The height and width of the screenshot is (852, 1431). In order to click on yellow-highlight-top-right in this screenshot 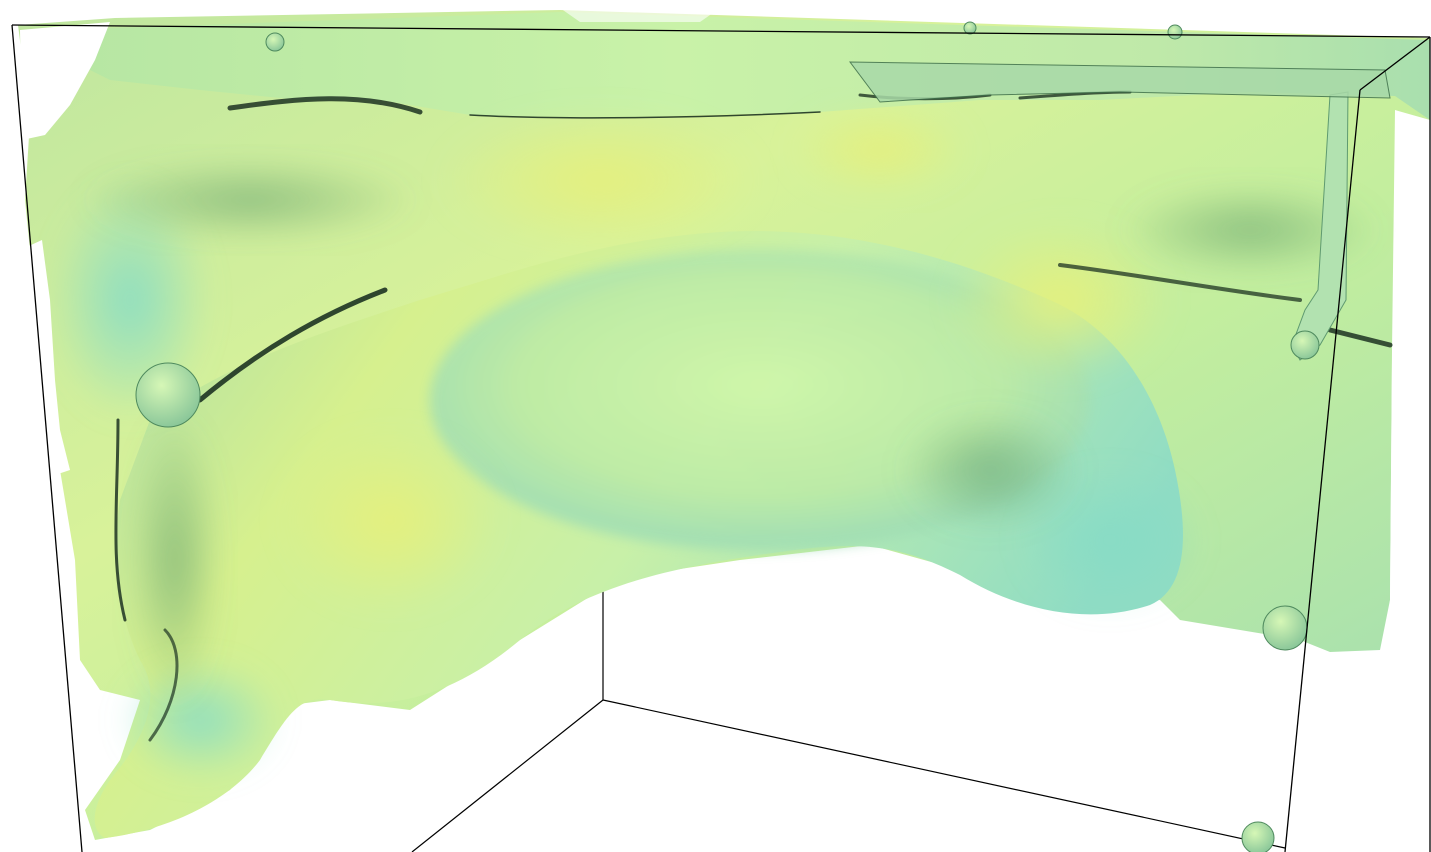, I will do `click(880, 150)`.